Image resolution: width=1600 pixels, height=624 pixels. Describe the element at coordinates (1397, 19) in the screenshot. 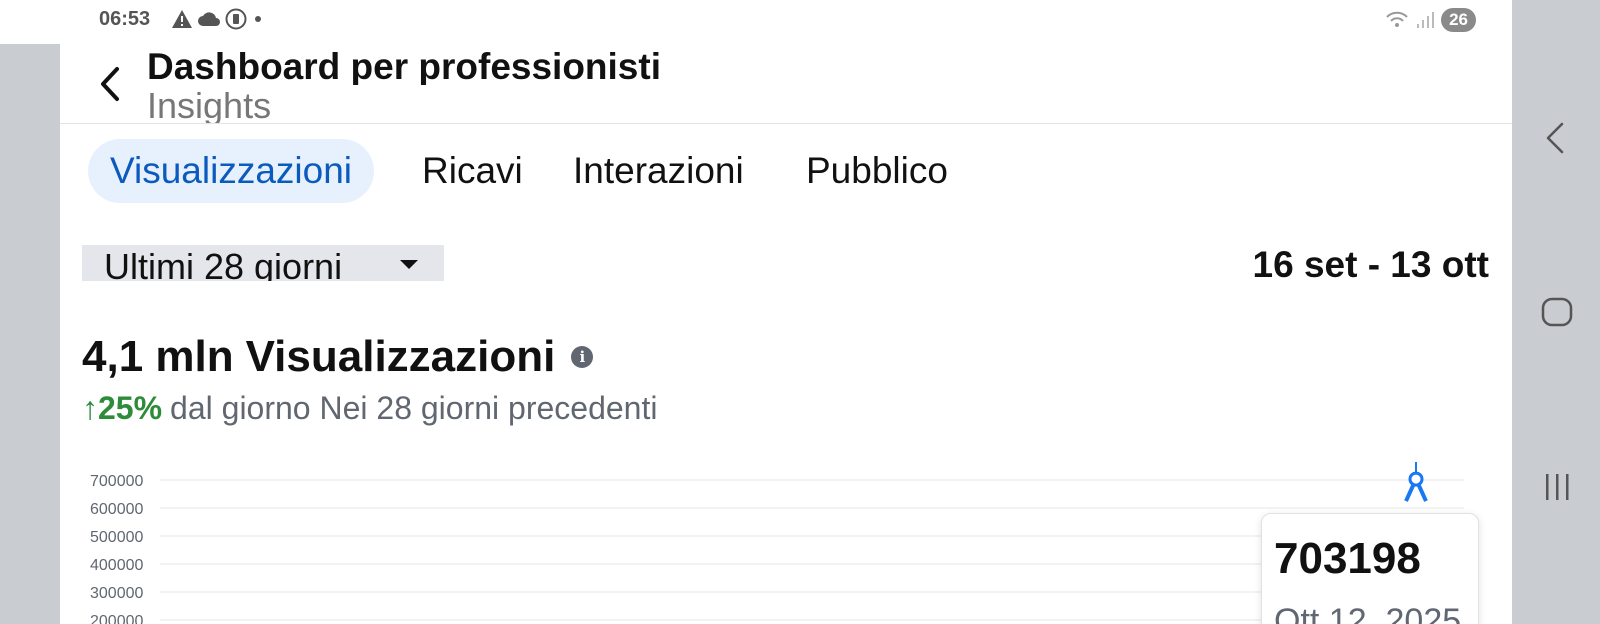

I see `wifi-icon` at that location.